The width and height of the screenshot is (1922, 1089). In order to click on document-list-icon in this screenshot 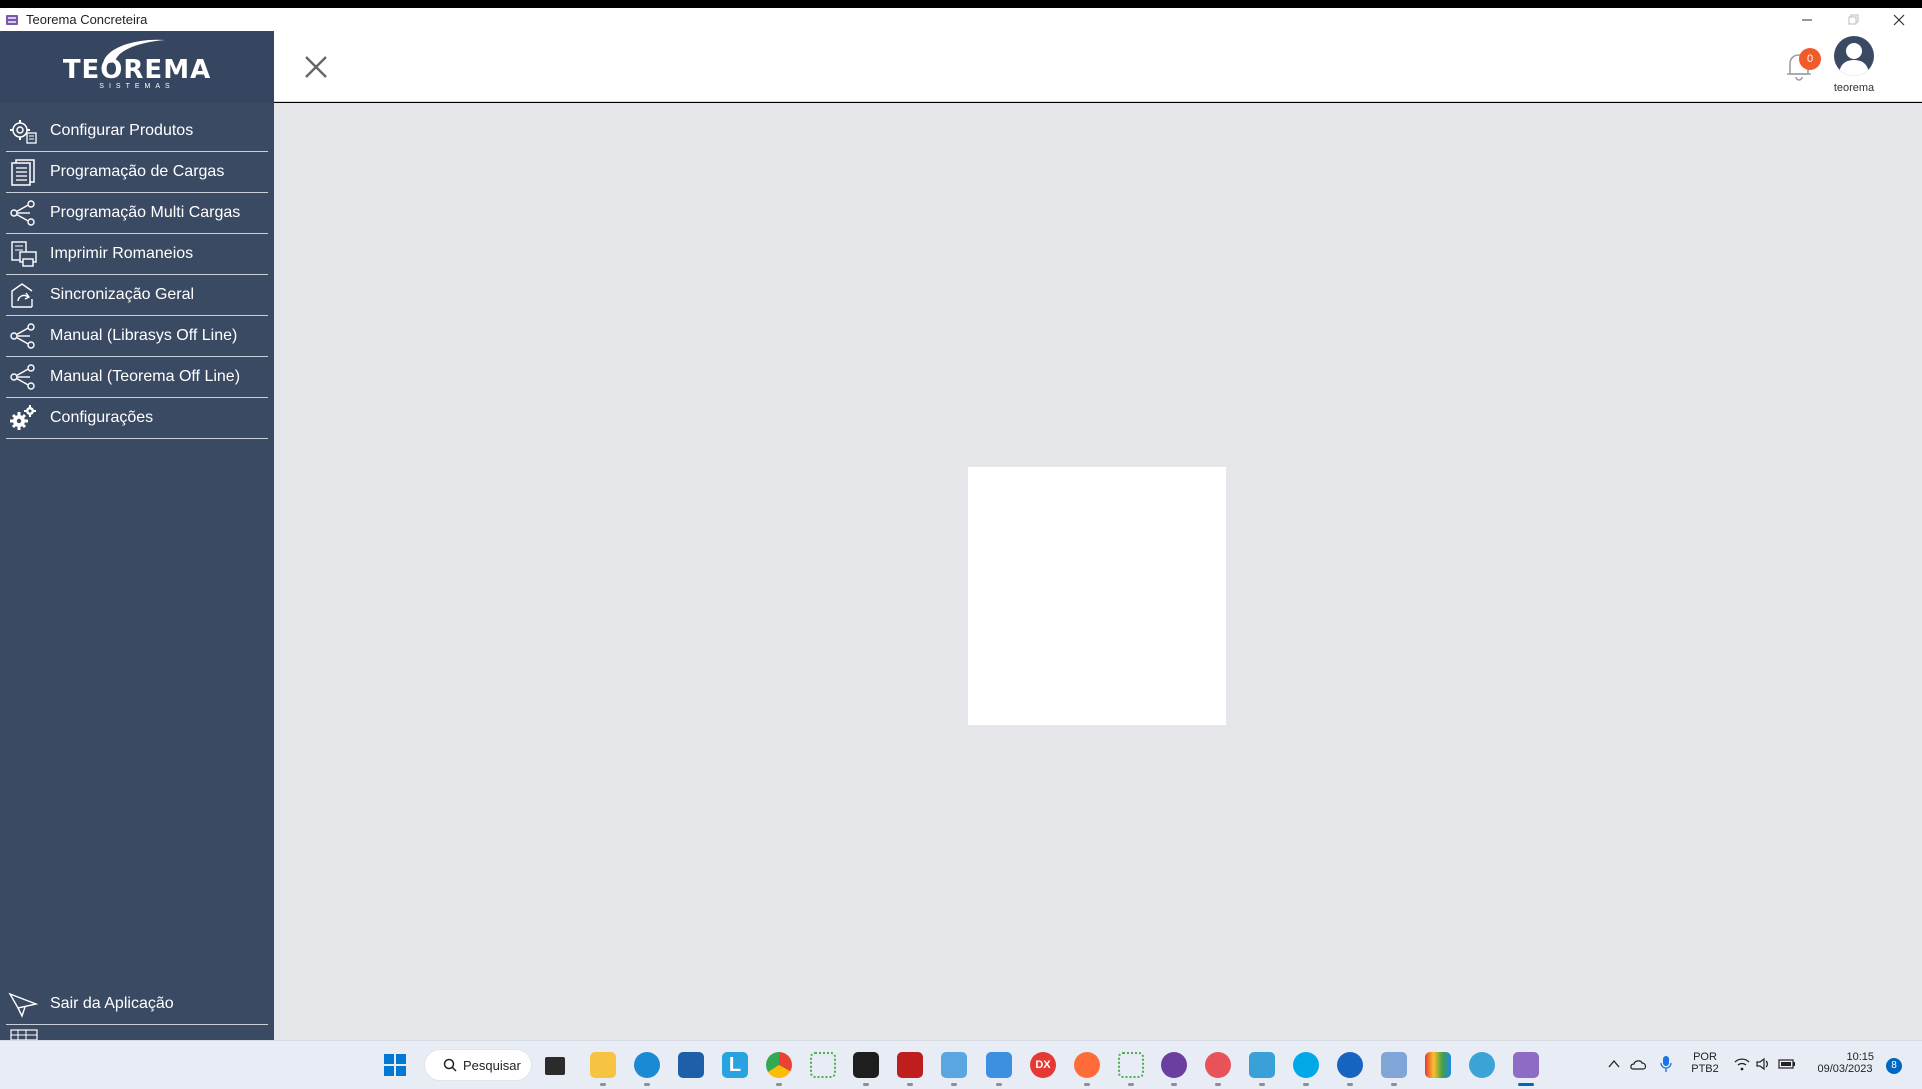, I will do `click(23, 172)`.